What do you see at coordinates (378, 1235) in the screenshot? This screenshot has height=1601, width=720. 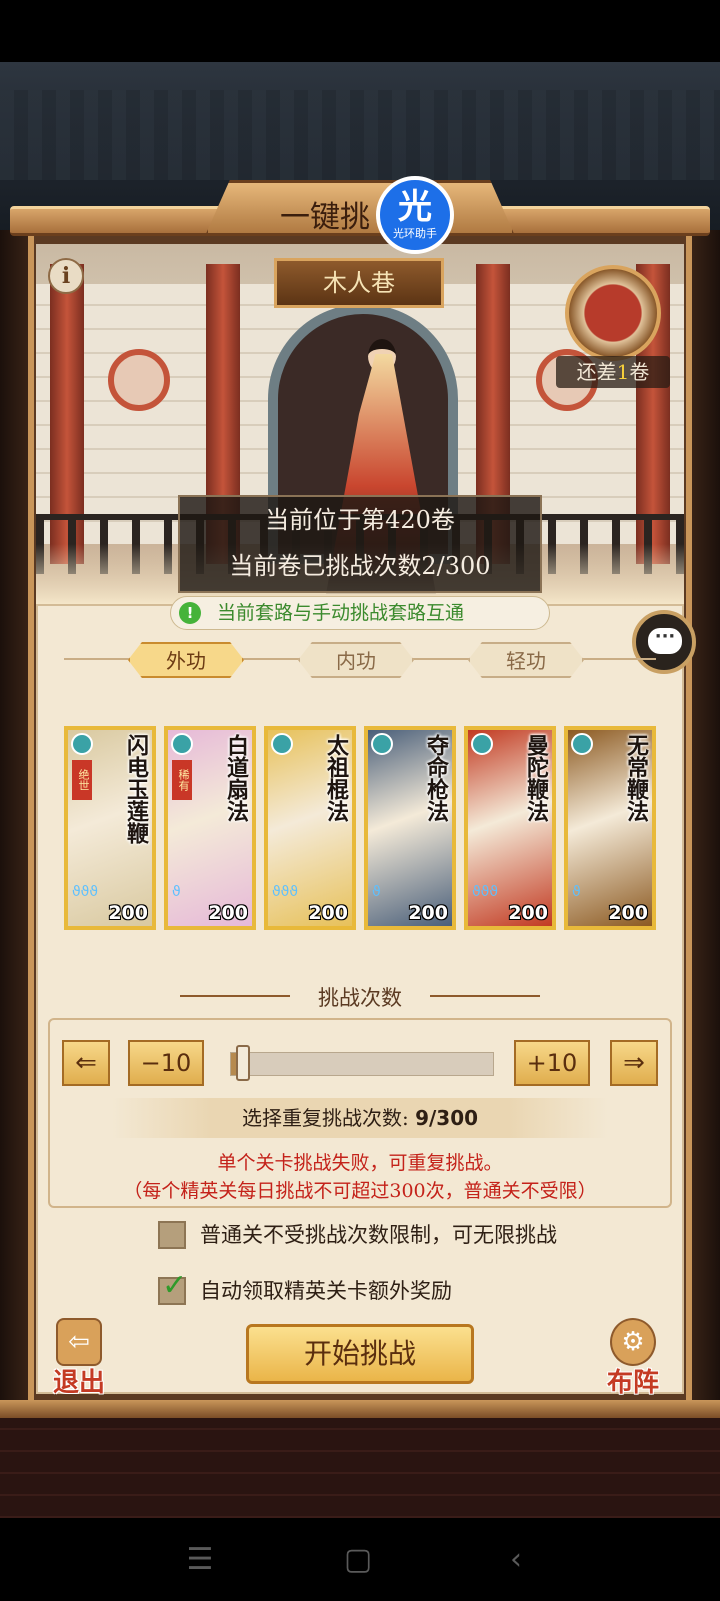 I see `option-unlimited-label: 普通关不受挑战次数限制，可无限挑战` at bounding box center [378, 1235].